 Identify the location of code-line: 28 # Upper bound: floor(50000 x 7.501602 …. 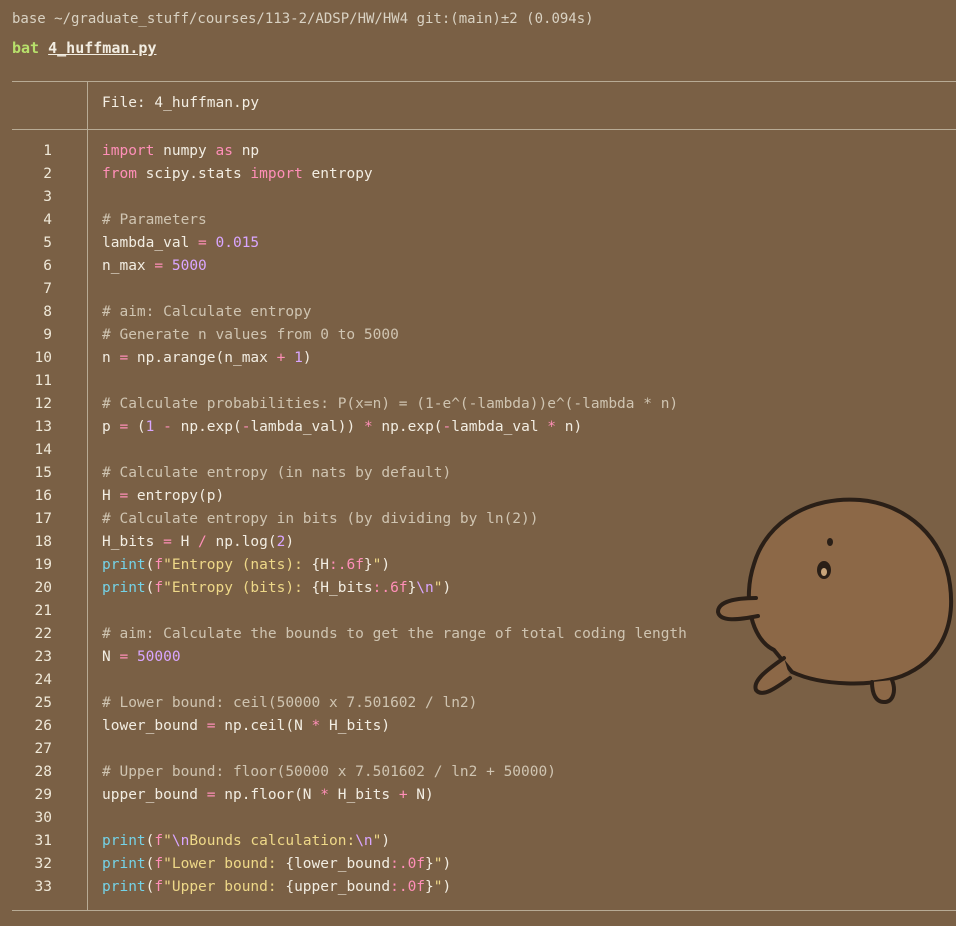
(478, 772).